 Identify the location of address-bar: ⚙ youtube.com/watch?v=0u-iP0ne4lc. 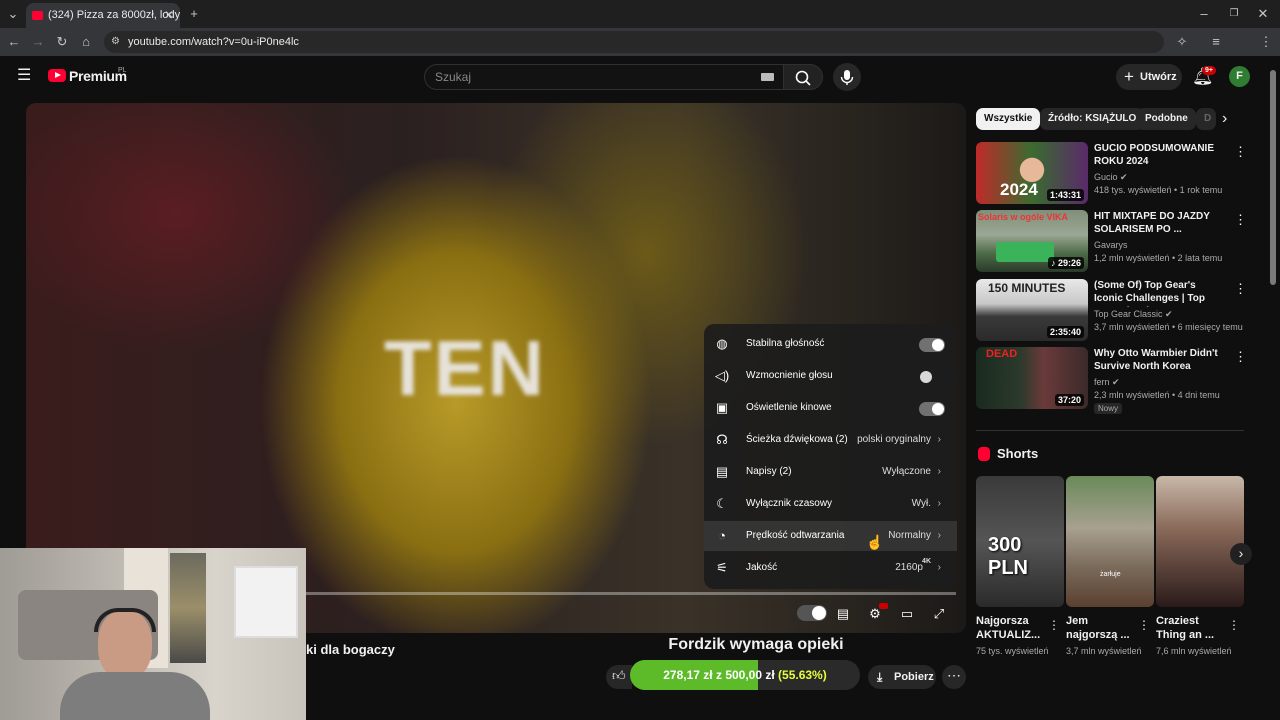
(634, 42).